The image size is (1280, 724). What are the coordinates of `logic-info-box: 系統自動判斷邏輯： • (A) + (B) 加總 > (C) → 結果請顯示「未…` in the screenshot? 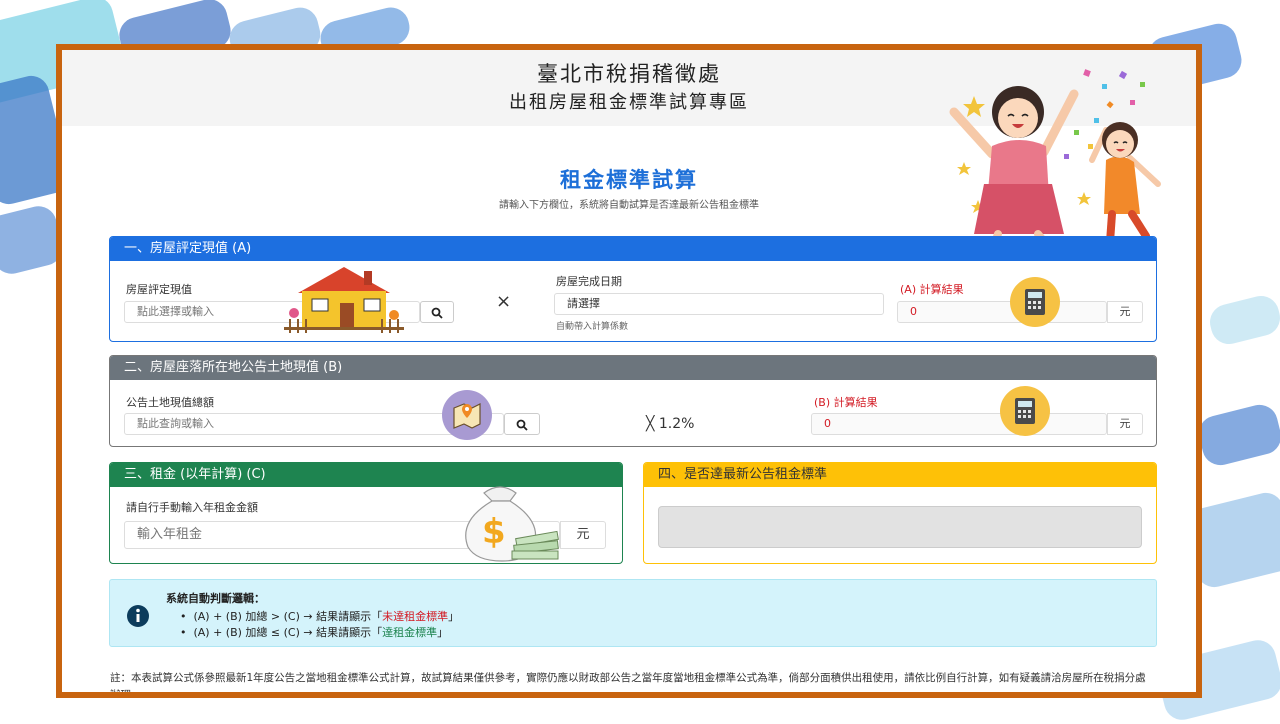 It's located at (633, 613).